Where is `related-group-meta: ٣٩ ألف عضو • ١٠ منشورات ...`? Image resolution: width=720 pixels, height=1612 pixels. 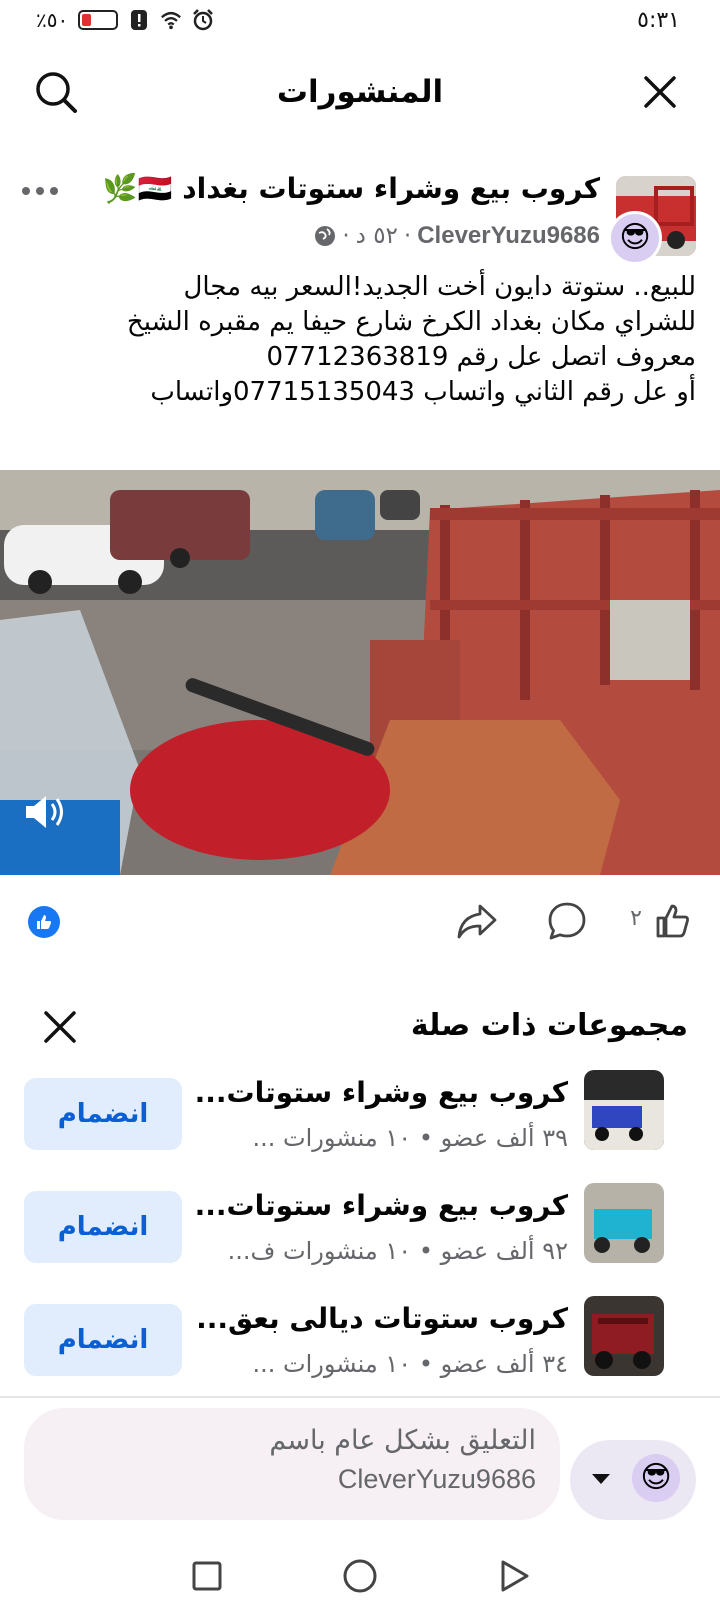
related-group-meta: ٣٩ ألف عضو • ١٠ منشورات ... is located at coordinates (410, 1138).